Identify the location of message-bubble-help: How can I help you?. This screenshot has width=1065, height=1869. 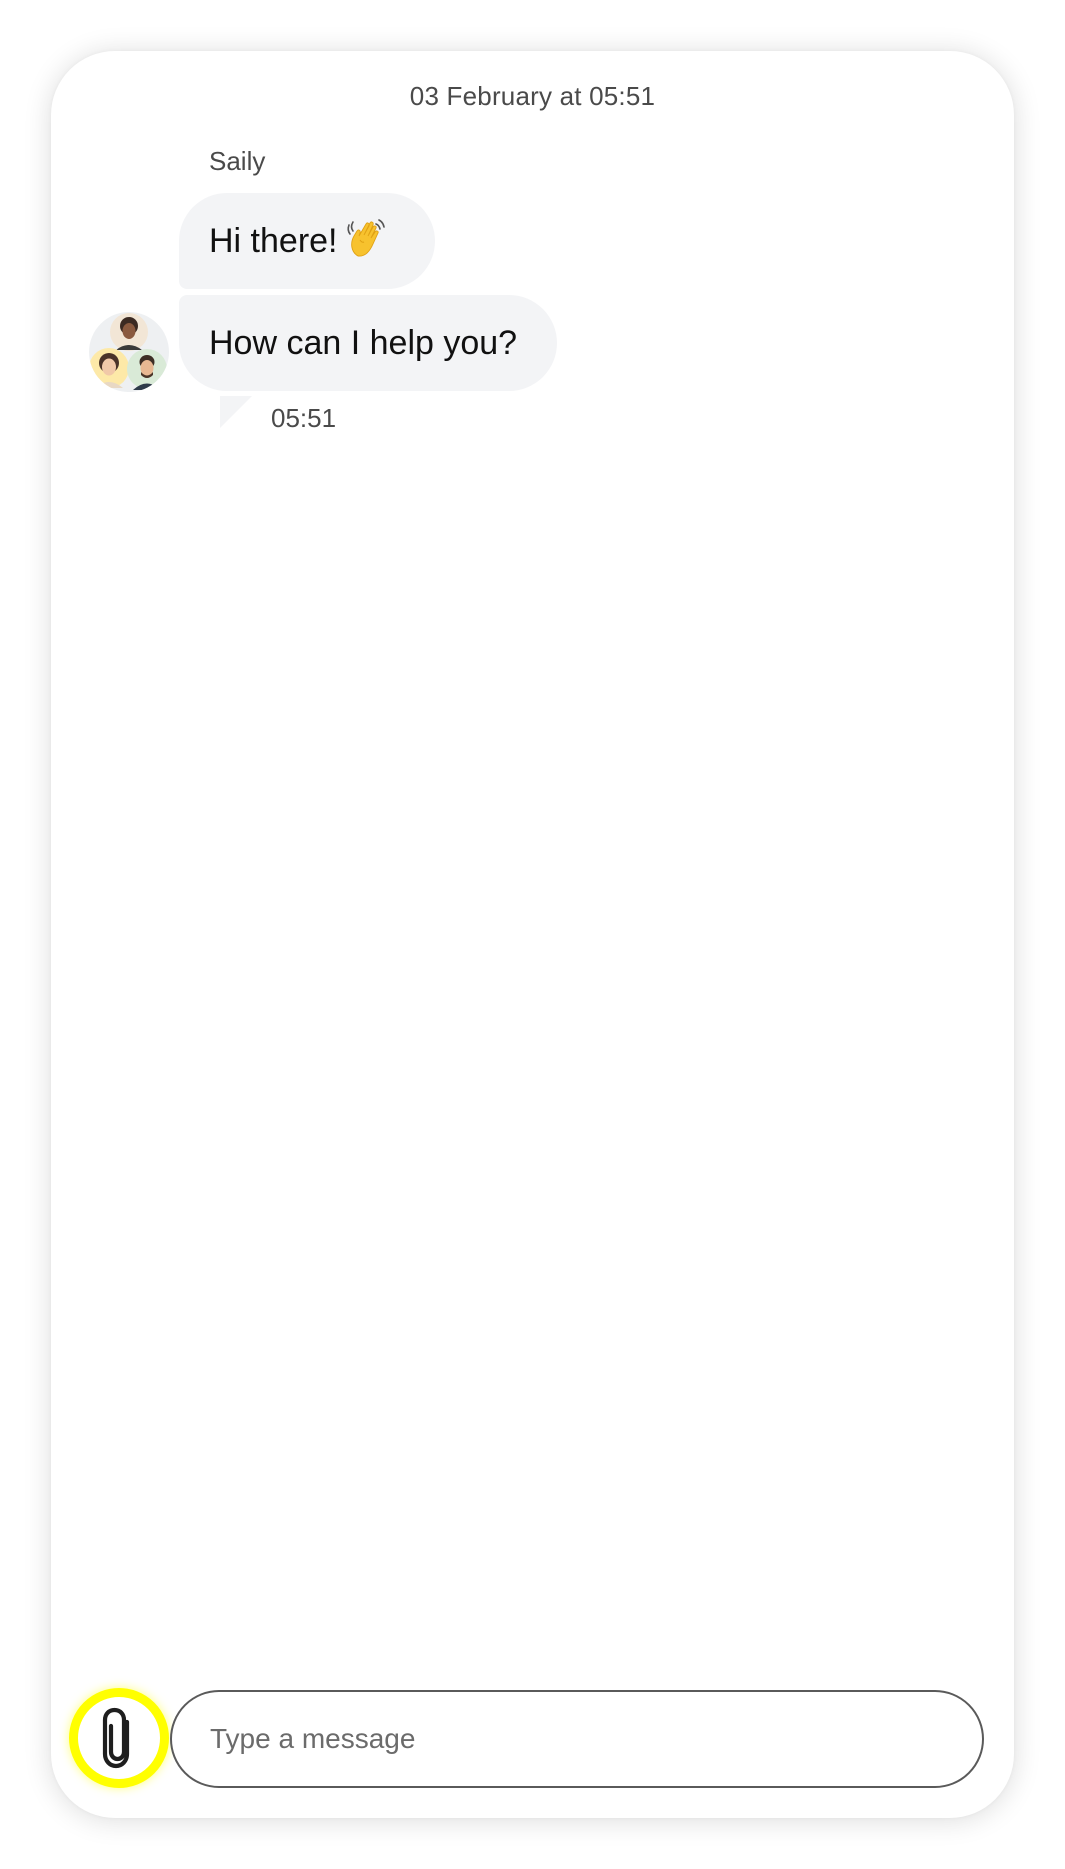
(368, 343).